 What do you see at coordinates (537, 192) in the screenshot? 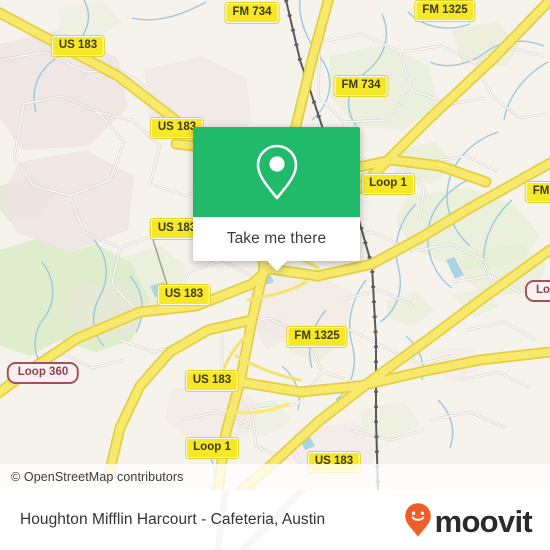
I see `road-shield: FM` at bounding box center [537, 192].